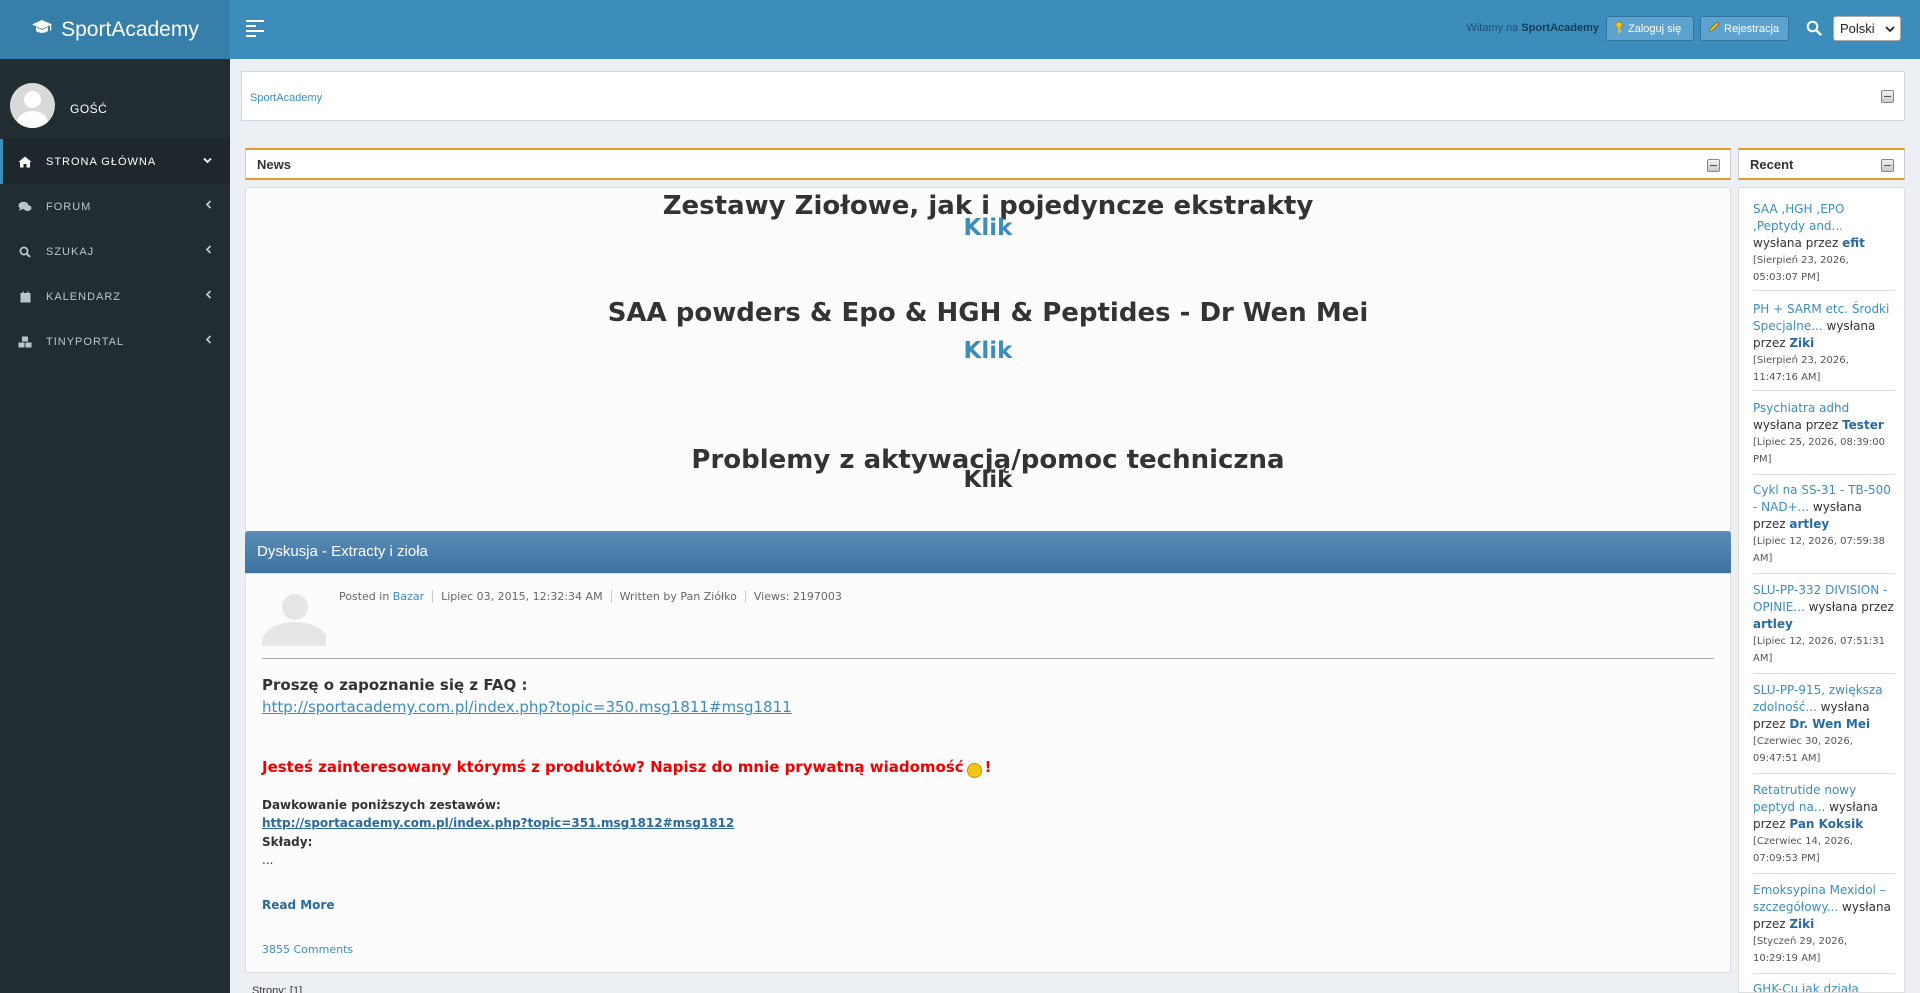  What do you see at coordinates (70, 251) in the screenshot?
I see `sidebar-item-label: SZUKAJ` at bounding box center [70, 251].